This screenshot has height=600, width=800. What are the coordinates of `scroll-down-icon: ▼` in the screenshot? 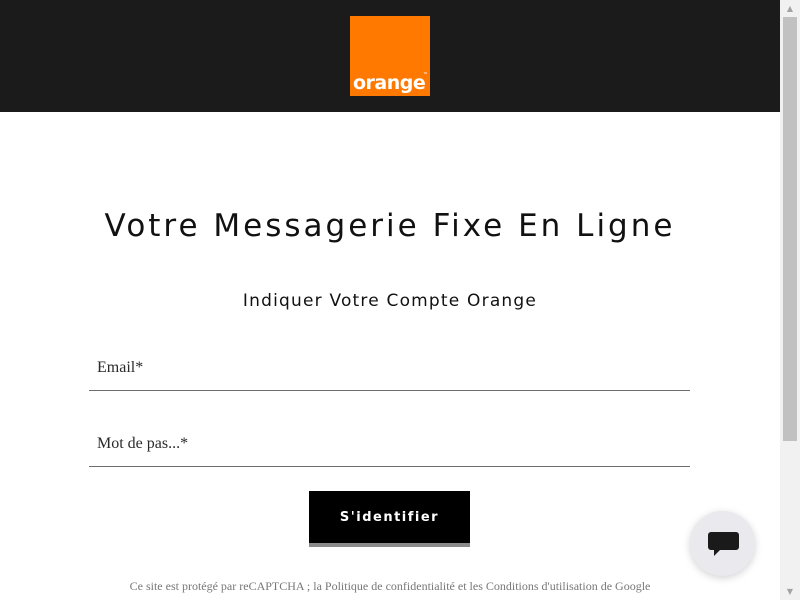 It's located at (790, 591).